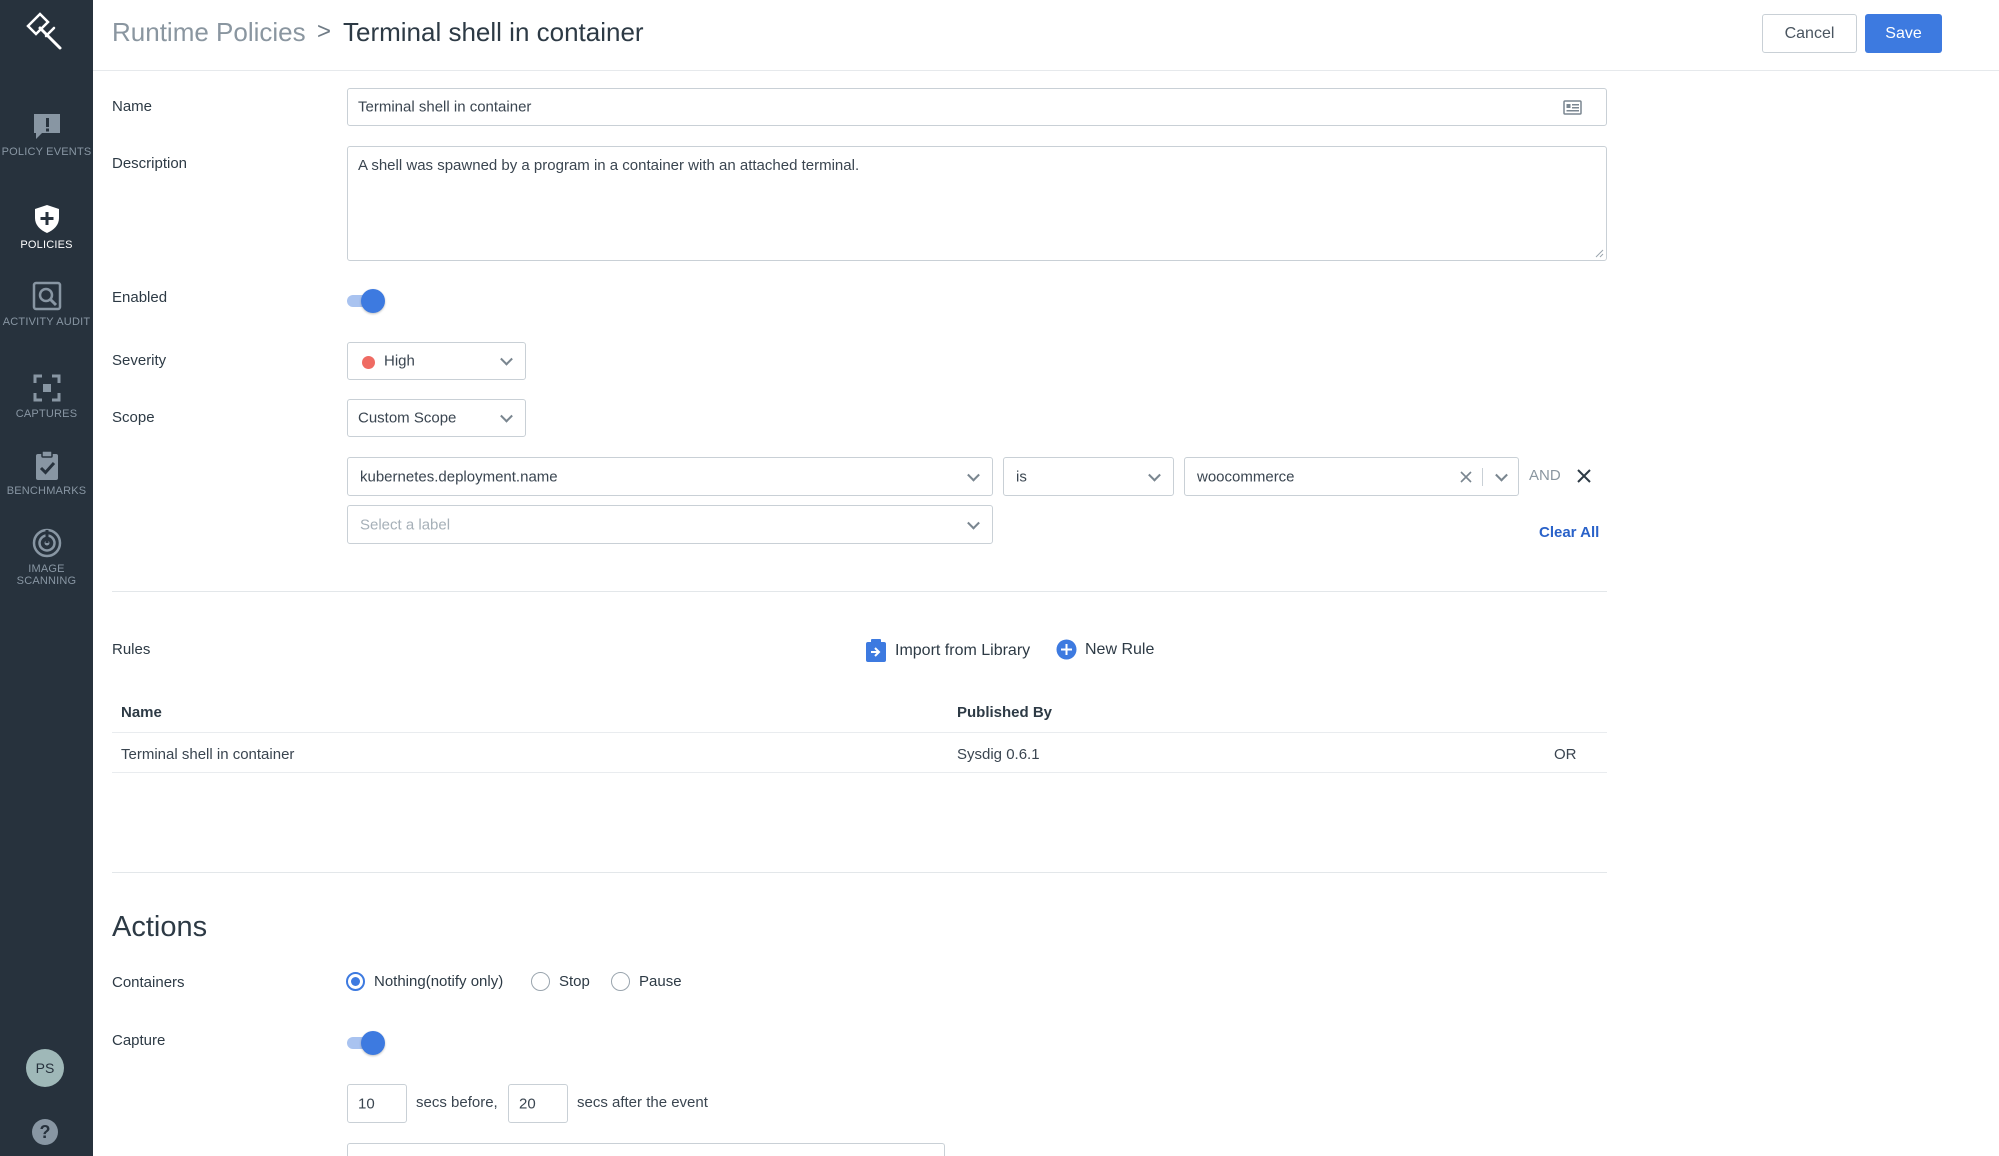 This screenshot has width=1999, height=1156. I want to click on containers-label: Containers, so click(148, 982).